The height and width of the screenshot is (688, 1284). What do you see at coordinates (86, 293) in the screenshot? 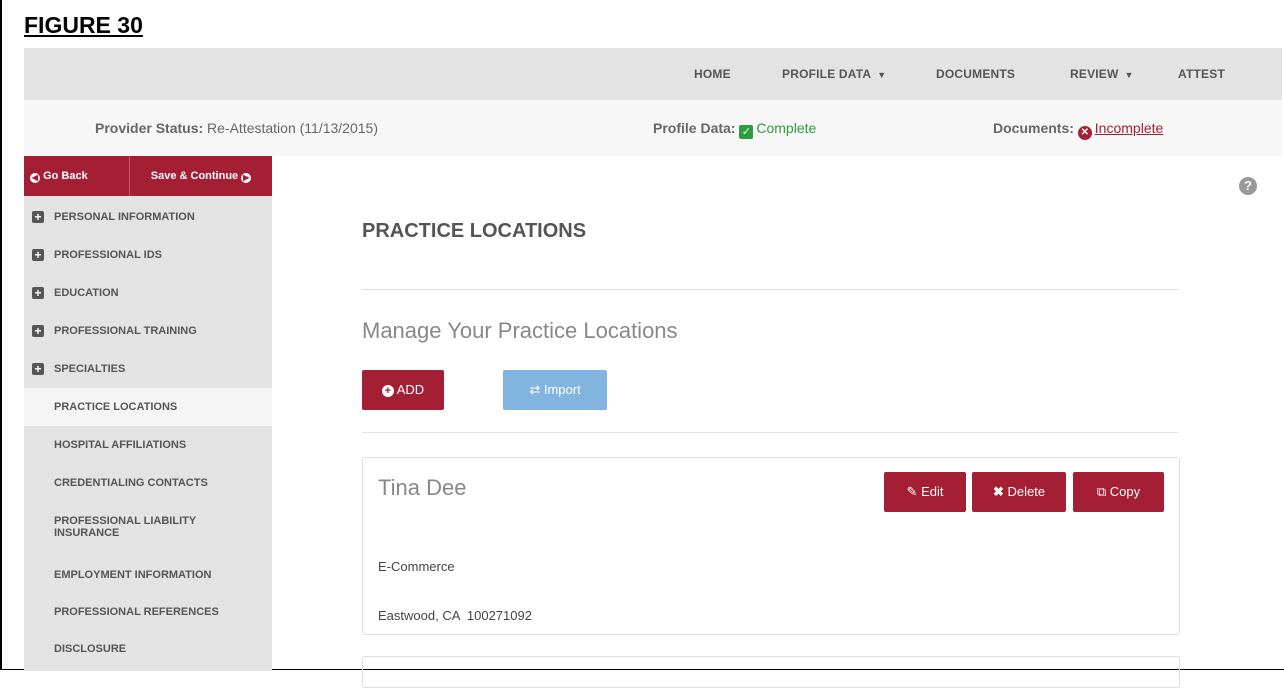
I see `sidebar-item-label: EDUCATION` at bounding box center [86, 293].